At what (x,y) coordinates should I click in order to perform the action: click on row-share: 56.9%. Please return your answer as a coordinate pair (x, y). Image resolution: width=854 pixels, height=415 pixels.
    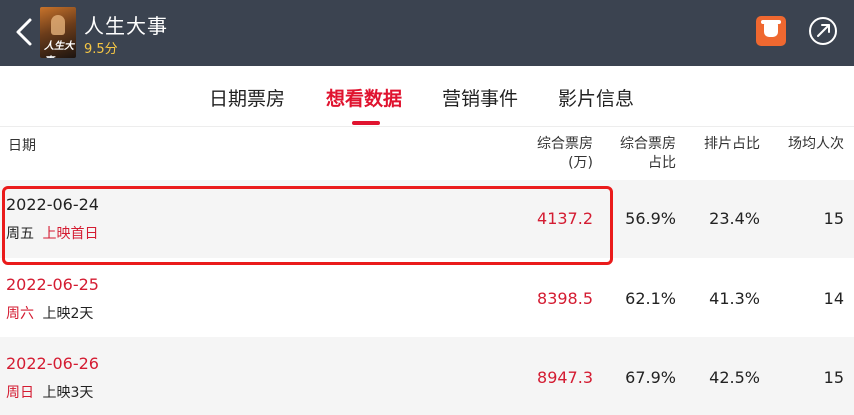
    Looking at the image, I should click on (650, 218).